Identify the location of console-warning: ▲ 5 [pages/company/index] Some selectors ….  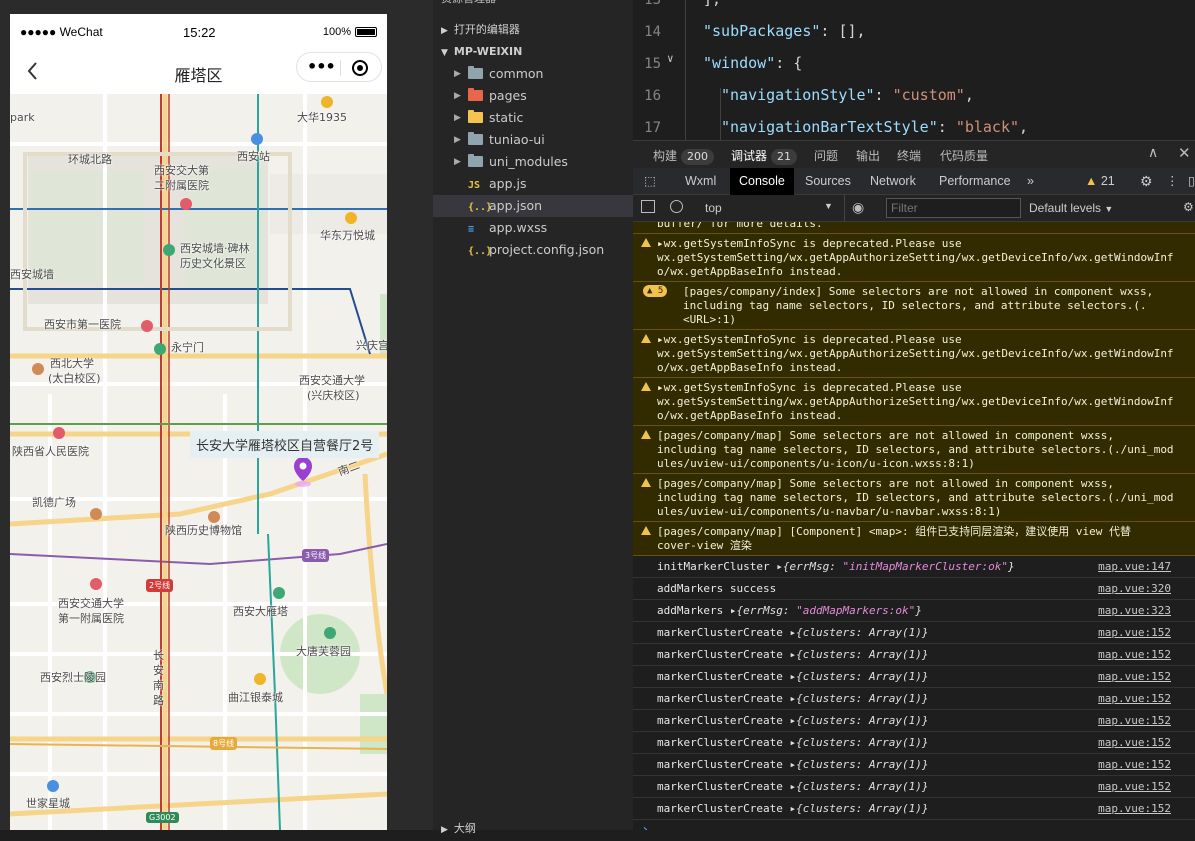
(914, 306).